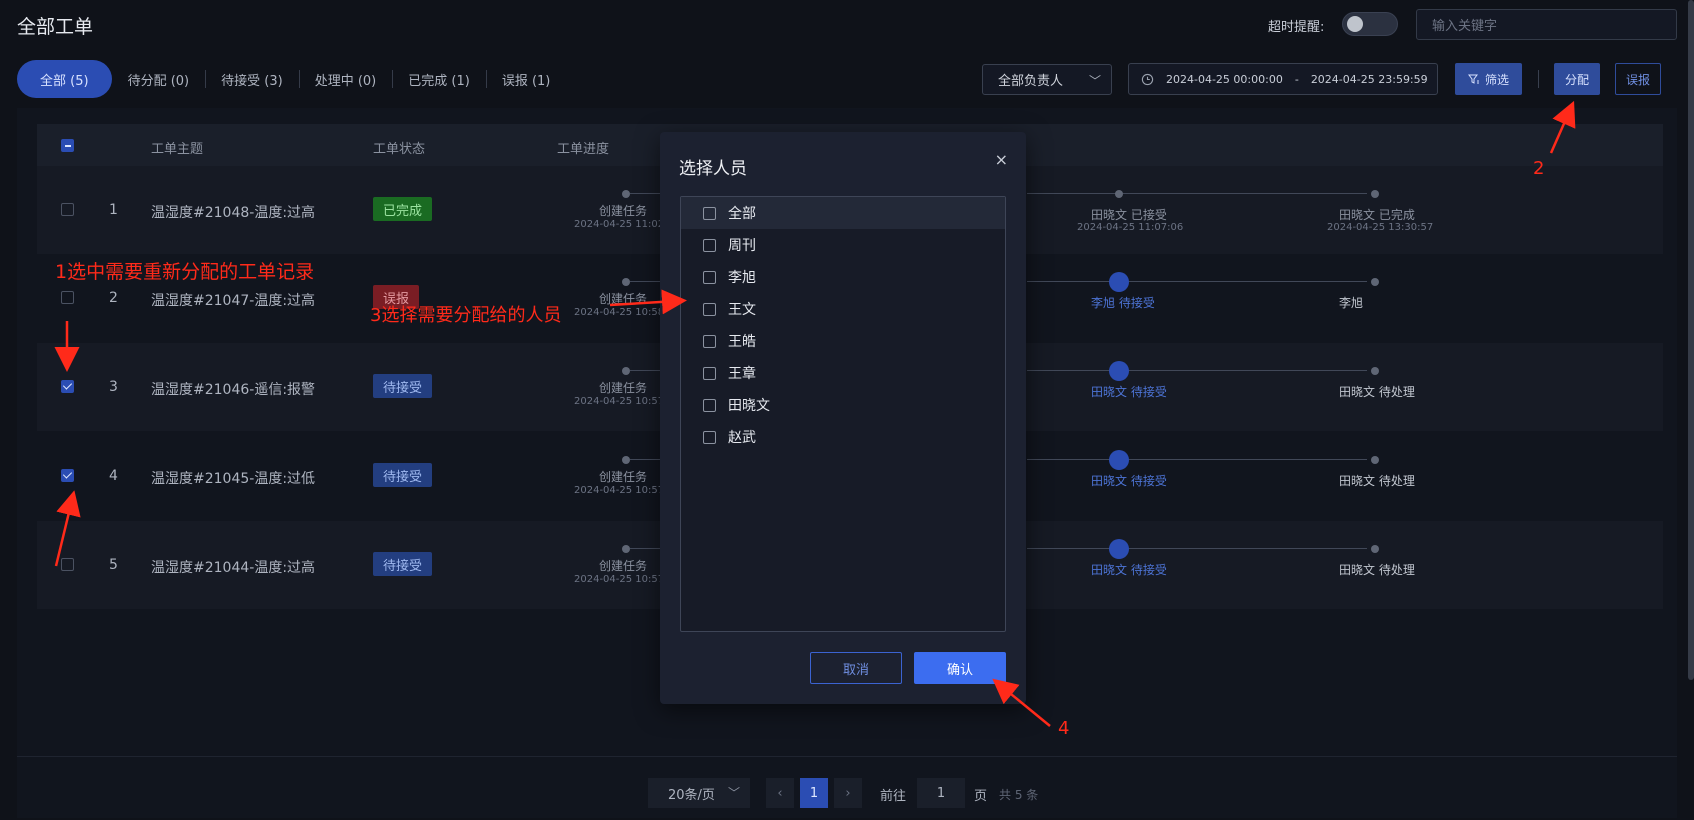 Image resolution: width=1694 pixels, height=820 pixels. Describe the element at coordinates (733, 793) in the screenshot. I see `chevron-down-icon: ﹀` at that location.